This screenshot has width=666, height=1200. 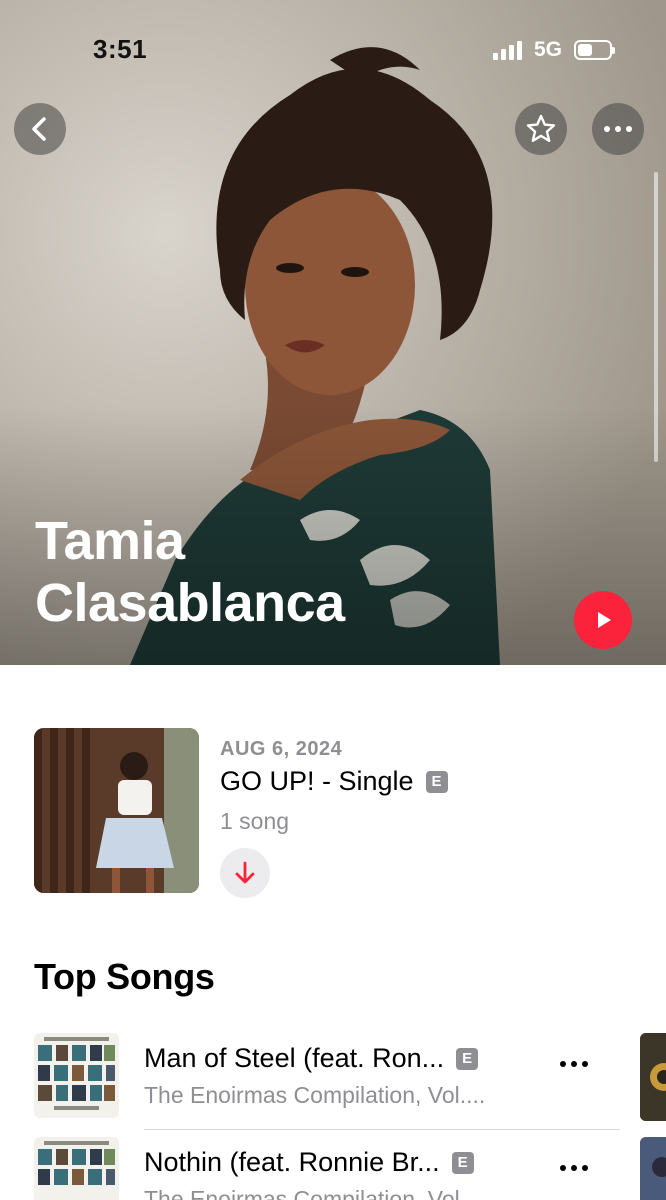 I want to click on release-date: AUG 6, 2024, so click(x=281, y=749).